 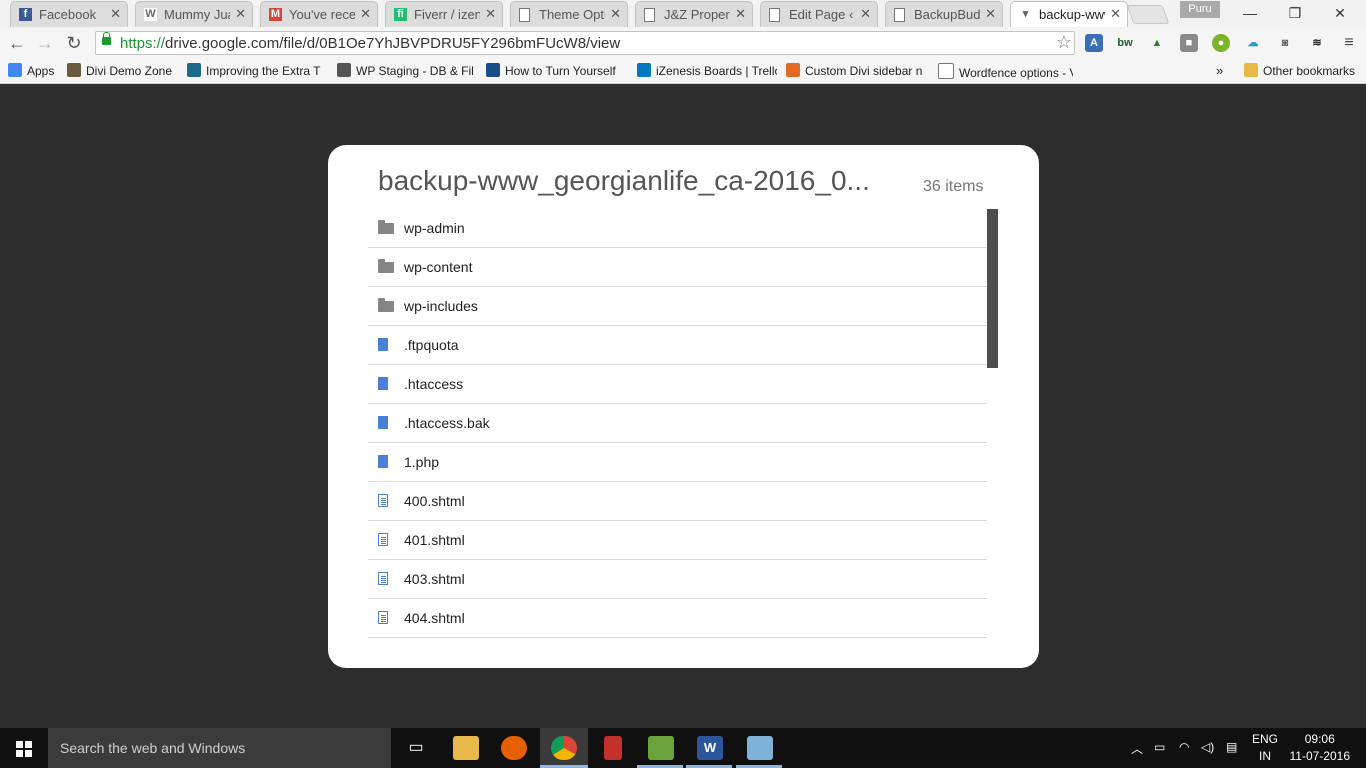 What do you see at coordinates (1221, 43) in the screenshot?
I see `extension-green-icon: ●` at bounding box center [1221, 43].